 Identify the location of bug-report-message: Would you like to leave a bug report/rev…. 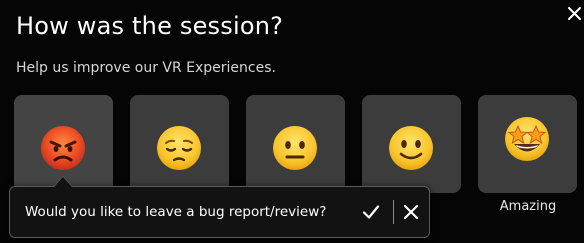
(176, 212).